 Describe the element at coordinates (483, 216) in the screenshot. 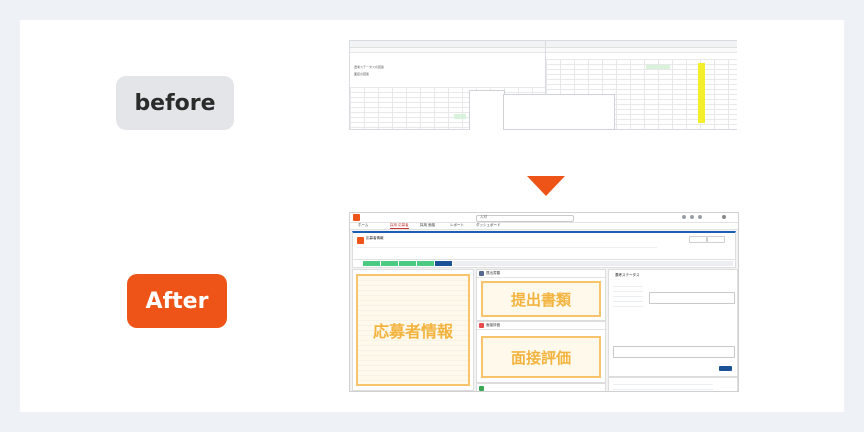

I see `search-placeholder: 人材` at that location.